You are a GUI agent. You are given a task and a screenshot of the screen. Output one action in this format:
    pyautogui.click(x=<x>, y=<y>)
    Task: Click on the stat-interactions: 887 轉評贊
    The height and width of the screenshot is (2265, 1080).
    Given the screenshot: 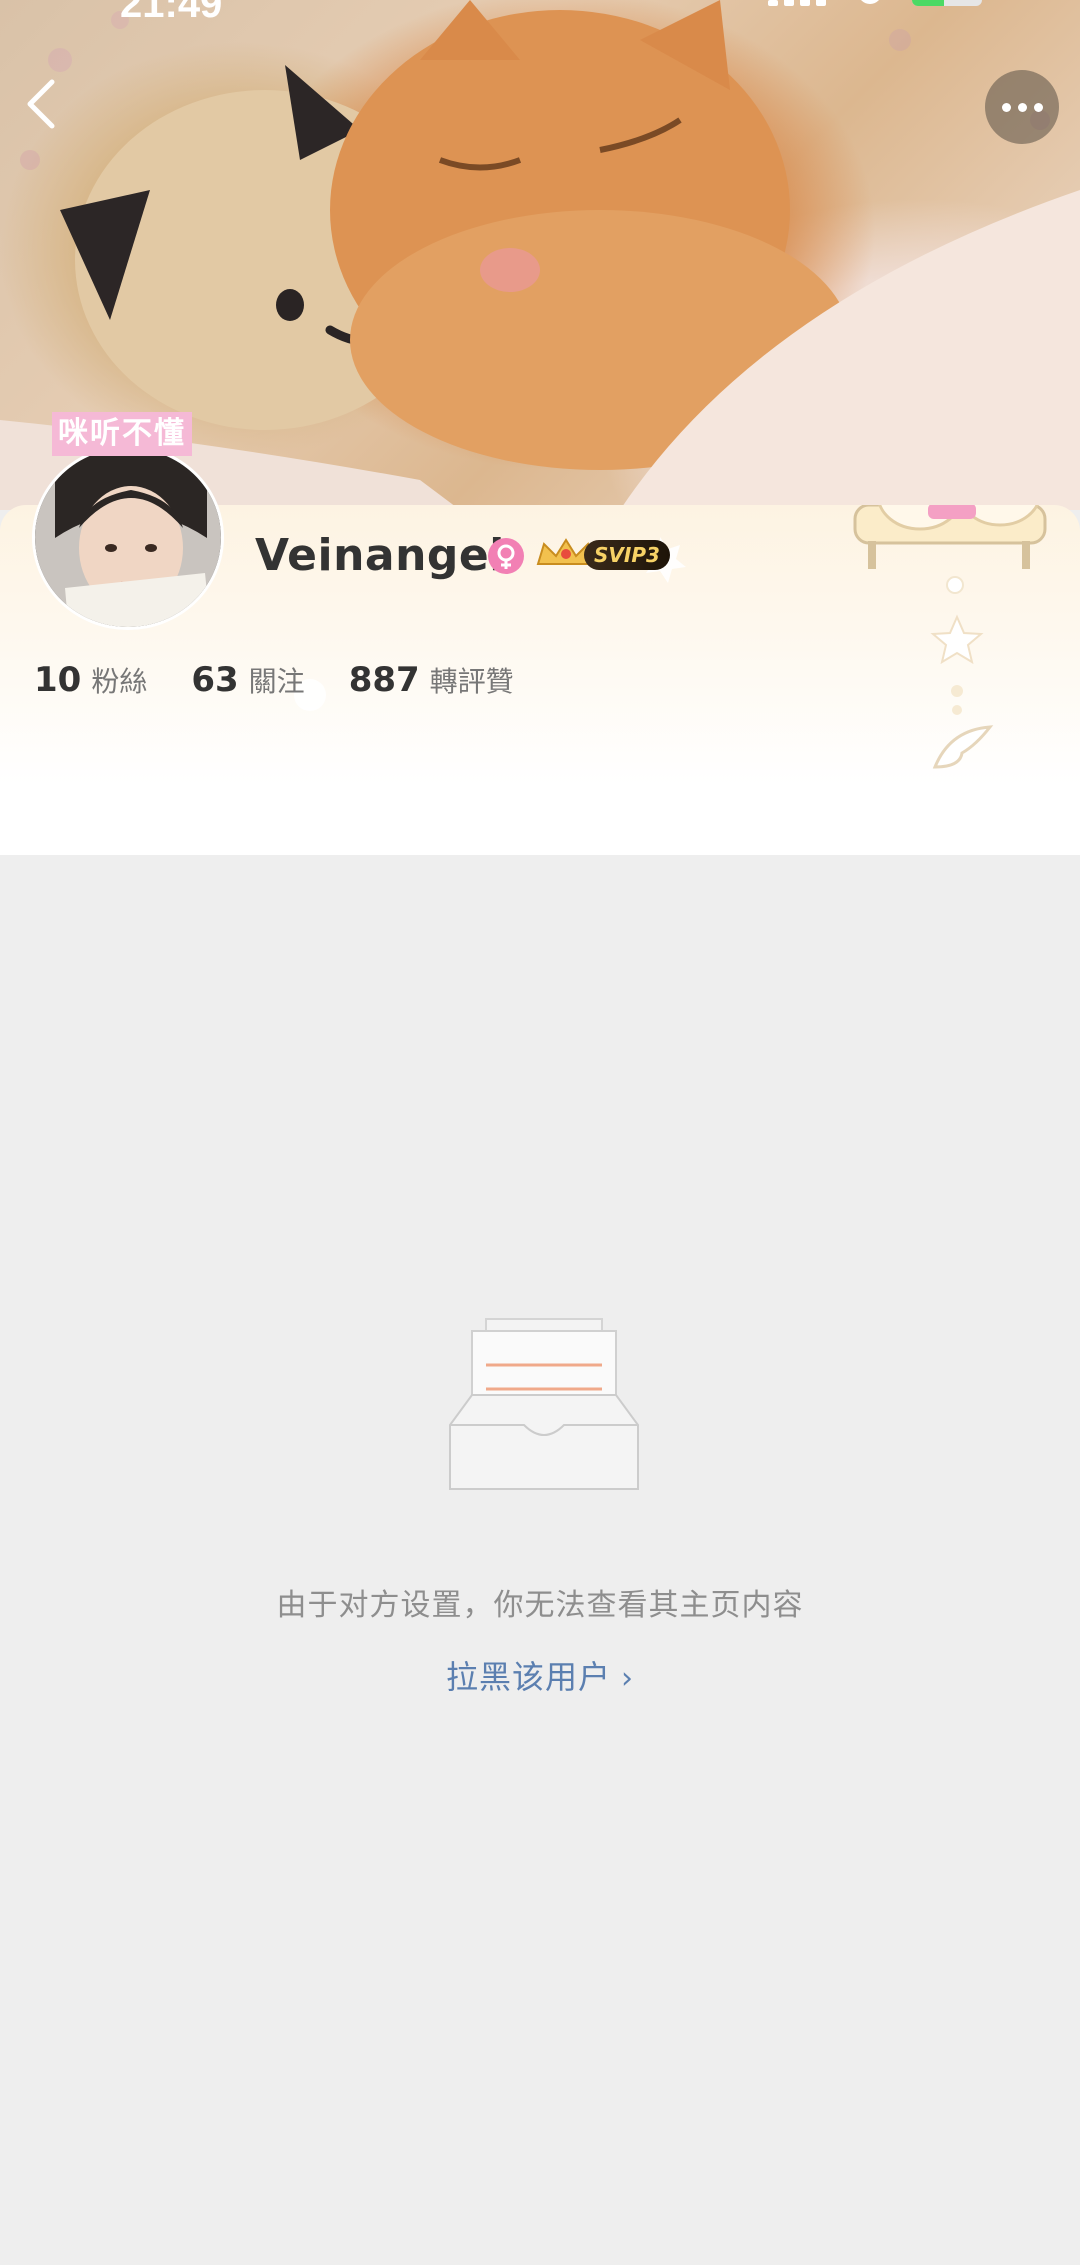 What is the action you would take?
    pyautogui.click(x=431, y=680)
    